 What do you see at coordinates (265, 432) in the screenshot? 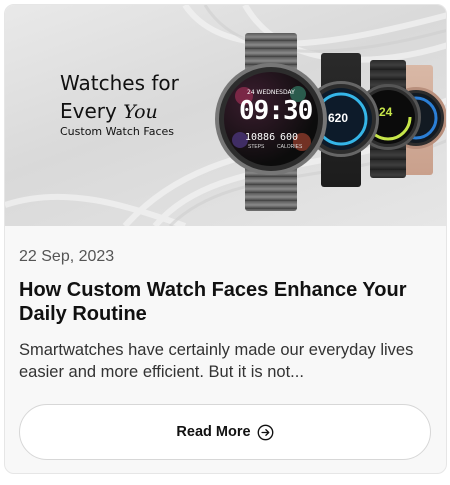
I see `arrow-circle-right-icon` at bounding box center [265, 432].